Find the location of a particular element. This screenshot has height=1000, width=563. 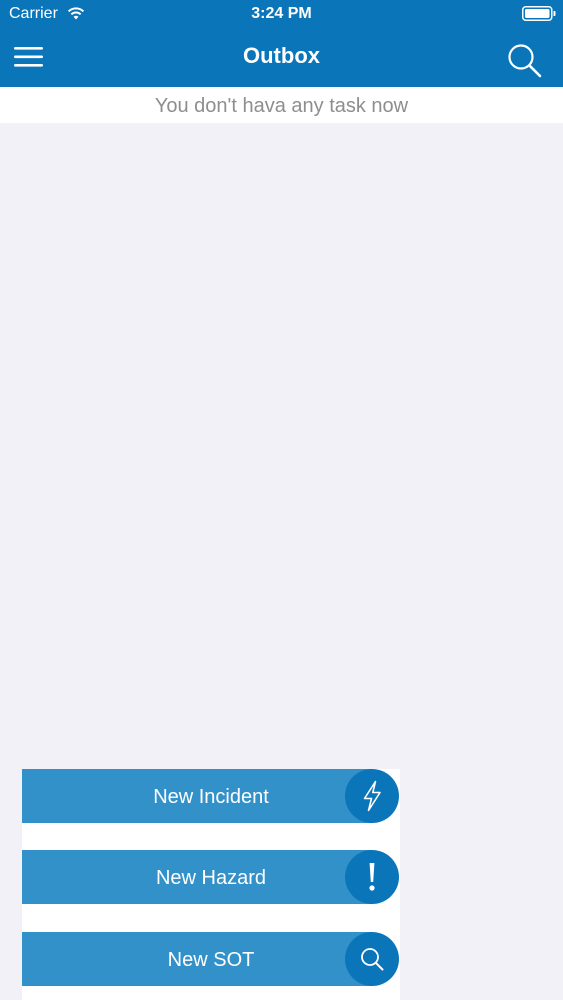

page-title: Outbox is located at coordinates (281, 55).